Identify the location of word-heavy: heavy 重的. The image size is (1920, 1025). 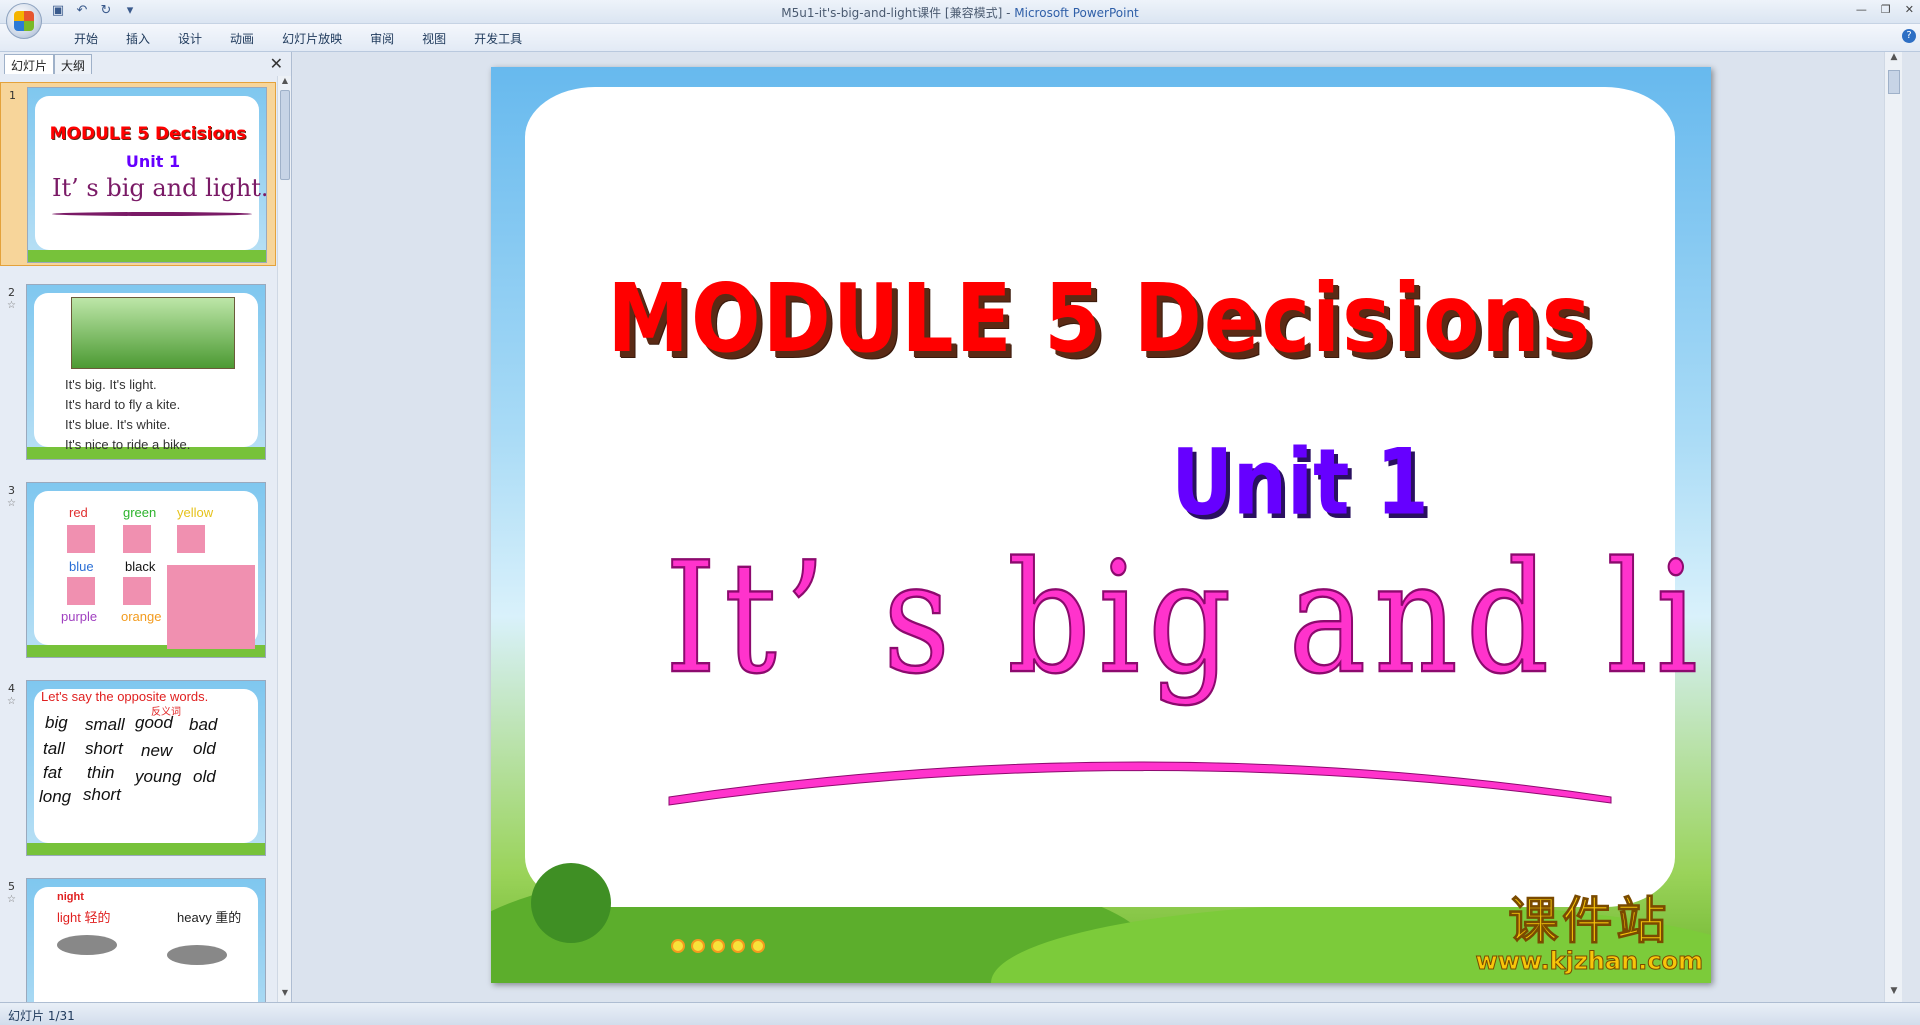
(209, 917).